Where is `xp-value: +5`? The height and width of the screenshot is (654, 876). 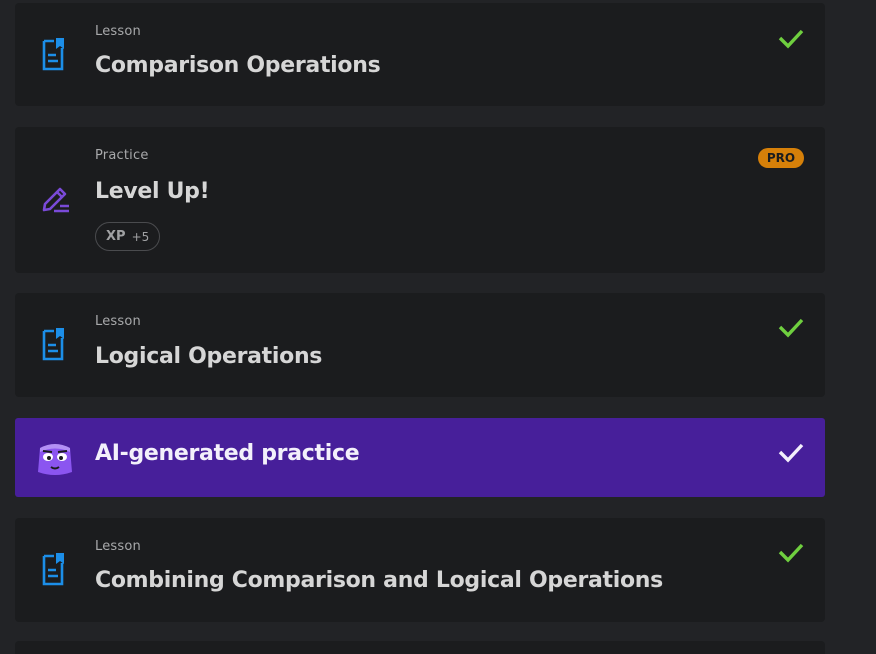
xp-value: +5 is located at coordinates (140, 236).